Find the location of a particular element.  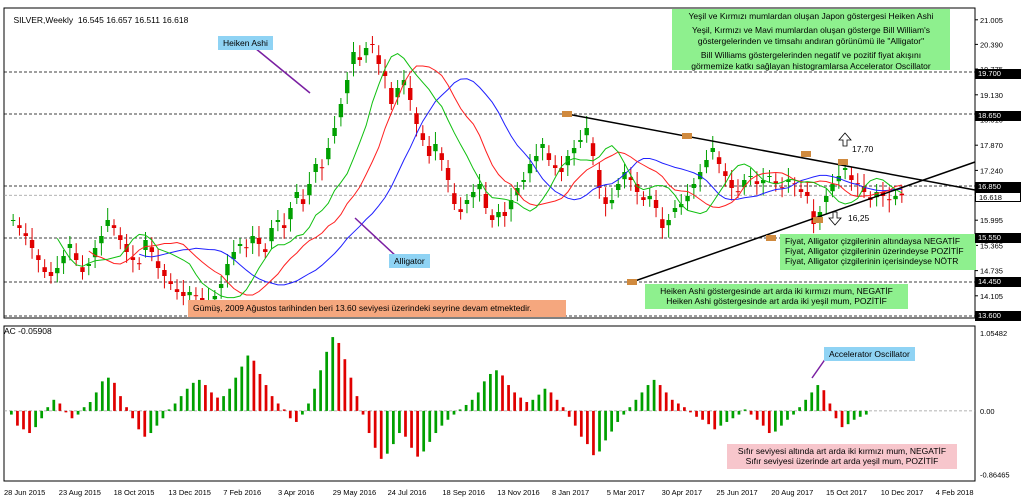

heiken-pointer-line is located at coordinates (282, 70).